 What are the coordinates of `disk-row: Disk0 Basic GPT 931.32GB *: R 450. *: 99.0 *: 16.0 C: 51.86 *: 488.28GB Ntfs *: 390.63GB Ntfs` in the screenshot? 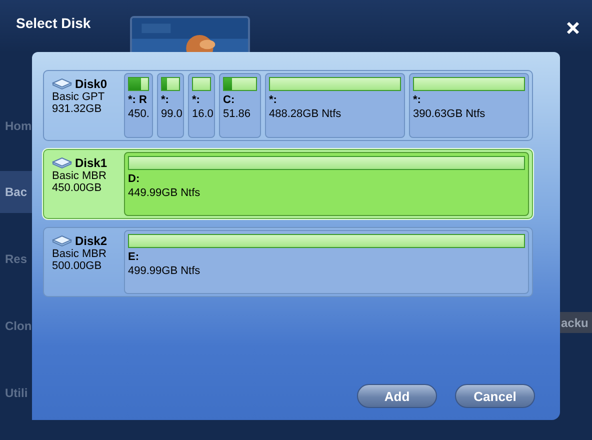 It's located at (288, 105).